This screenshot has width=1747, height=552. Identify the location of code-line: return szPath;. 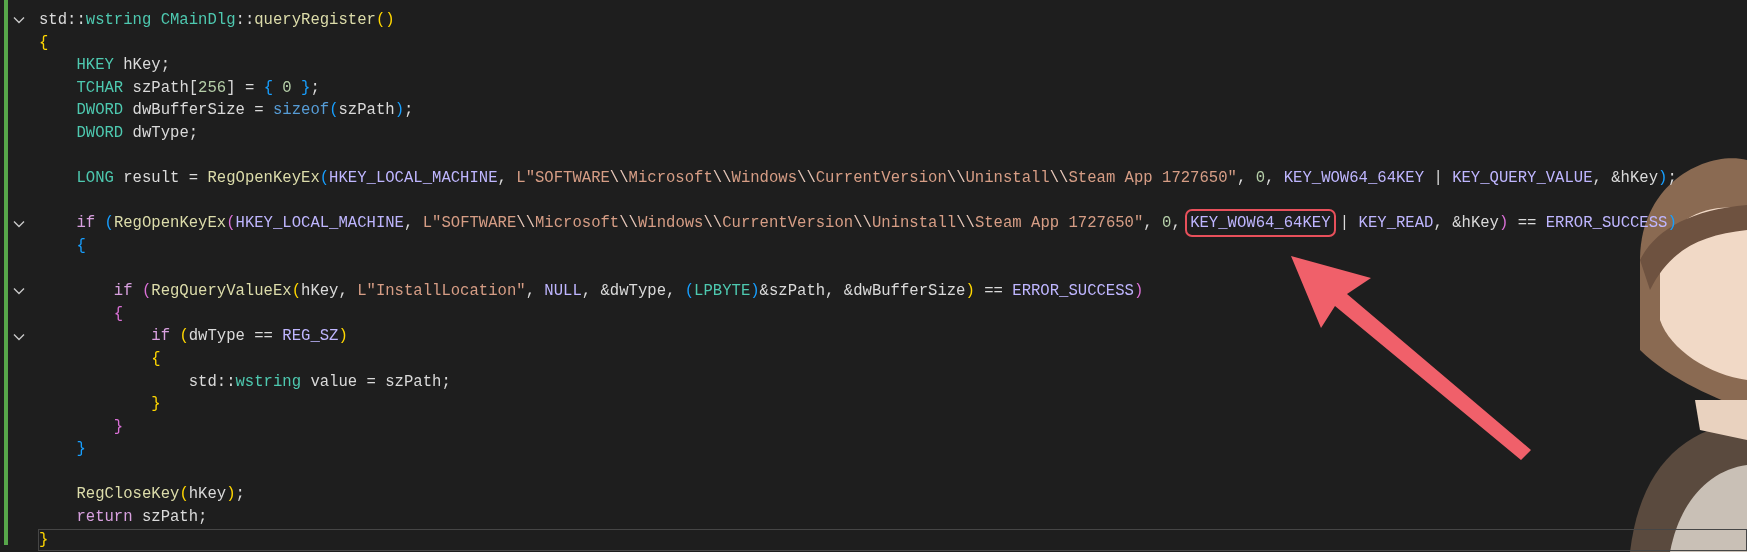
(142, 518).